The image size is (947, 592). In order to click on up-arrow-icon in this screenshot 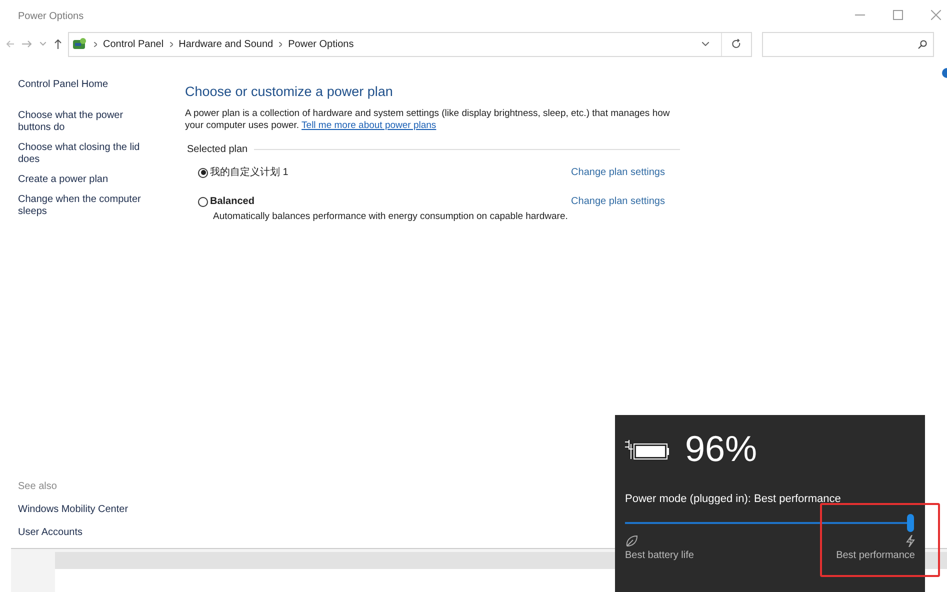, I will do `click(58, 44)`.